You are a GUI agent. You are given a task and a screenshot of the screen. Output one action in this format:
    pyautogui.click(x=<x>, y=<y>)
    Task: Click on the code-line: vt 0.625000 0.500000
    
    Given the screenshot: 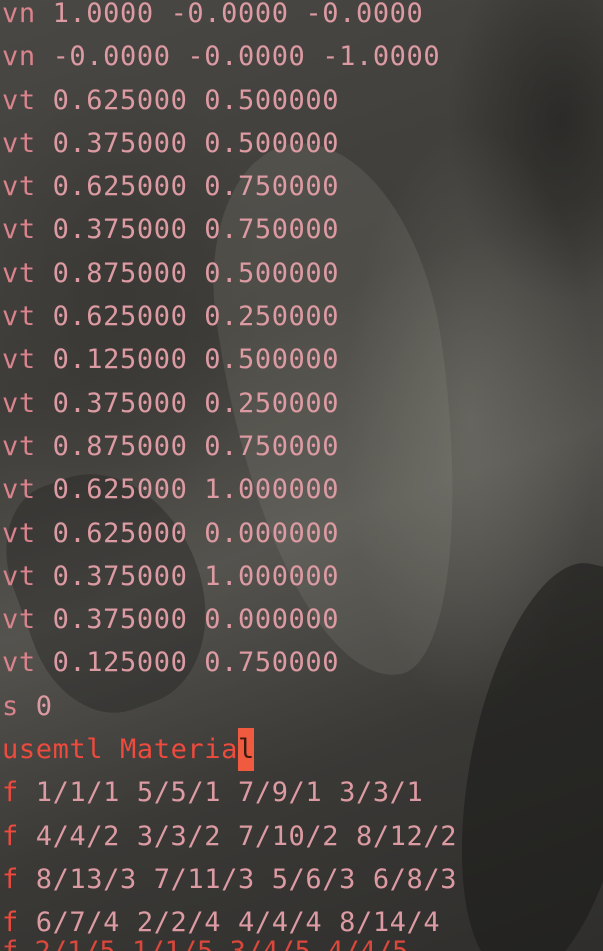 What is the action you would take?
    pyautogui.click(x=228, y=100)
    